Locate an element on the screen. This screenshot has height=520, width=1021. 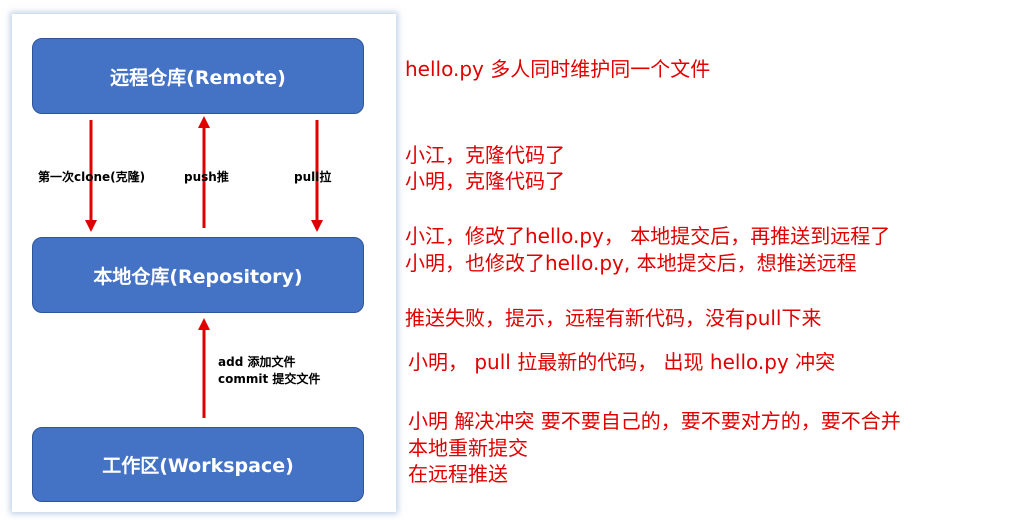
pull-label: pull拉 is located at coordinates (313, 177).